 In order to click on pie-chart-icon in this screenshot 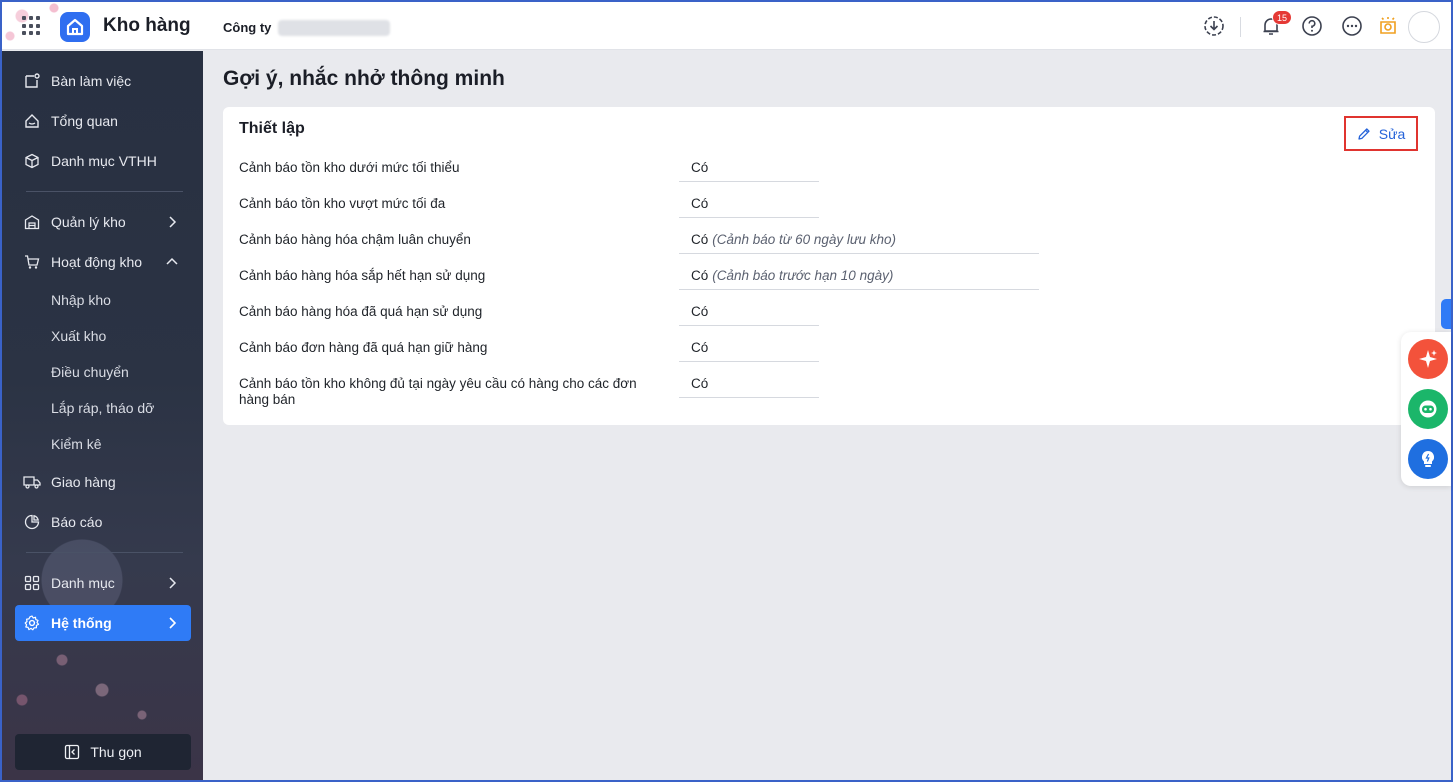, I will do `click(32, 522)`.